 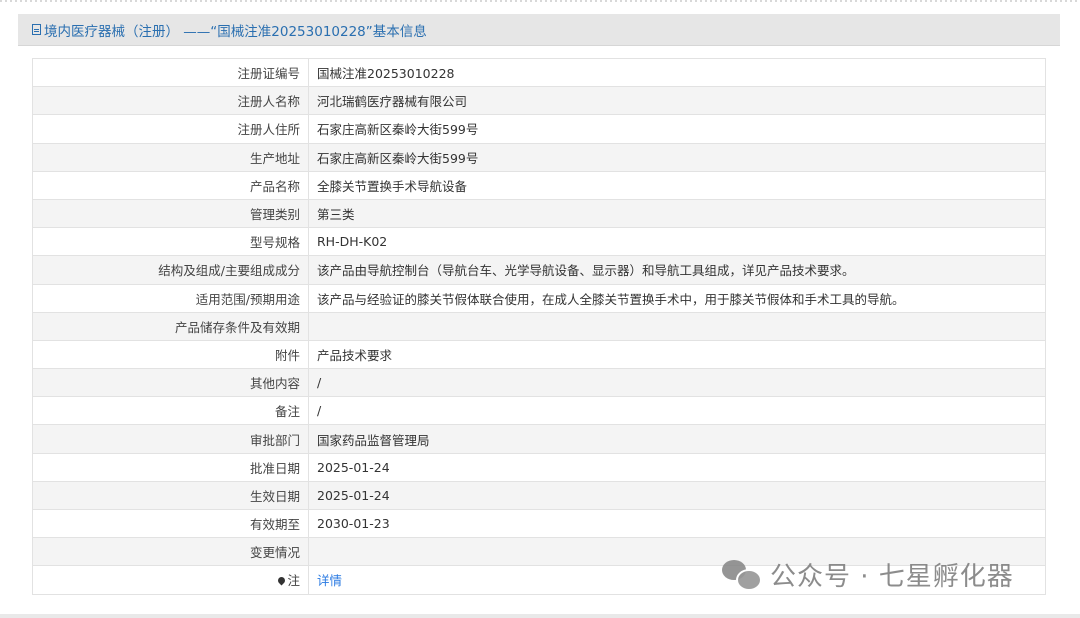 What do you see at coordinates (170, 298) in the screenshot?
I see `row-label: 适用范围/预期用途` at bounding box center [170, 298].